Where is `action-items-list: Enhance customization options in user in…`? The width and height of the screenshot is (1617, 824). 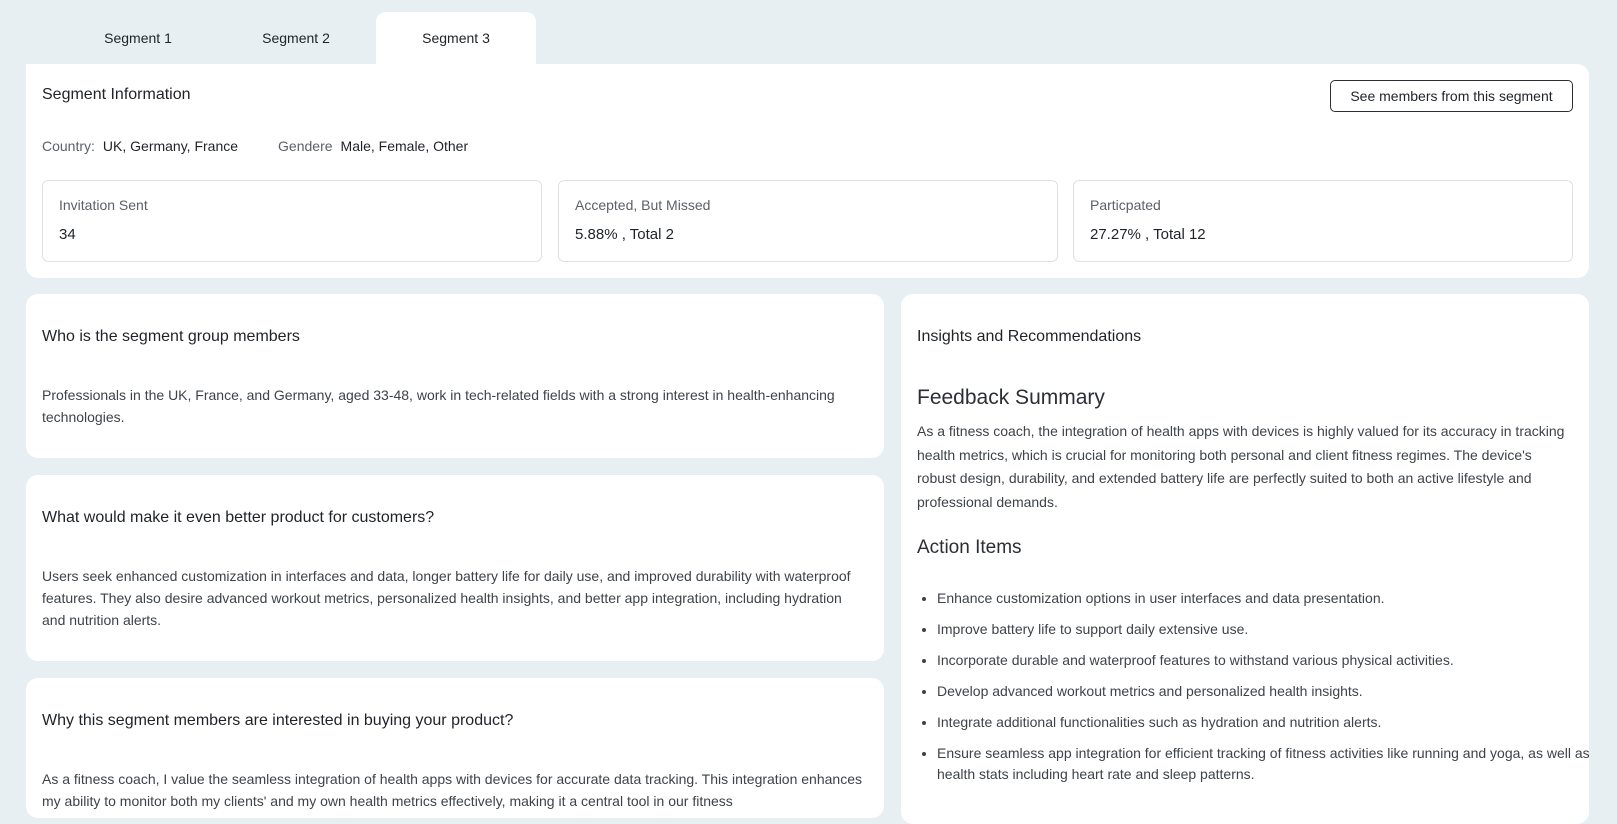 action-items-list: Enhance customization options in user in… is located at coordinates (1257, 691).